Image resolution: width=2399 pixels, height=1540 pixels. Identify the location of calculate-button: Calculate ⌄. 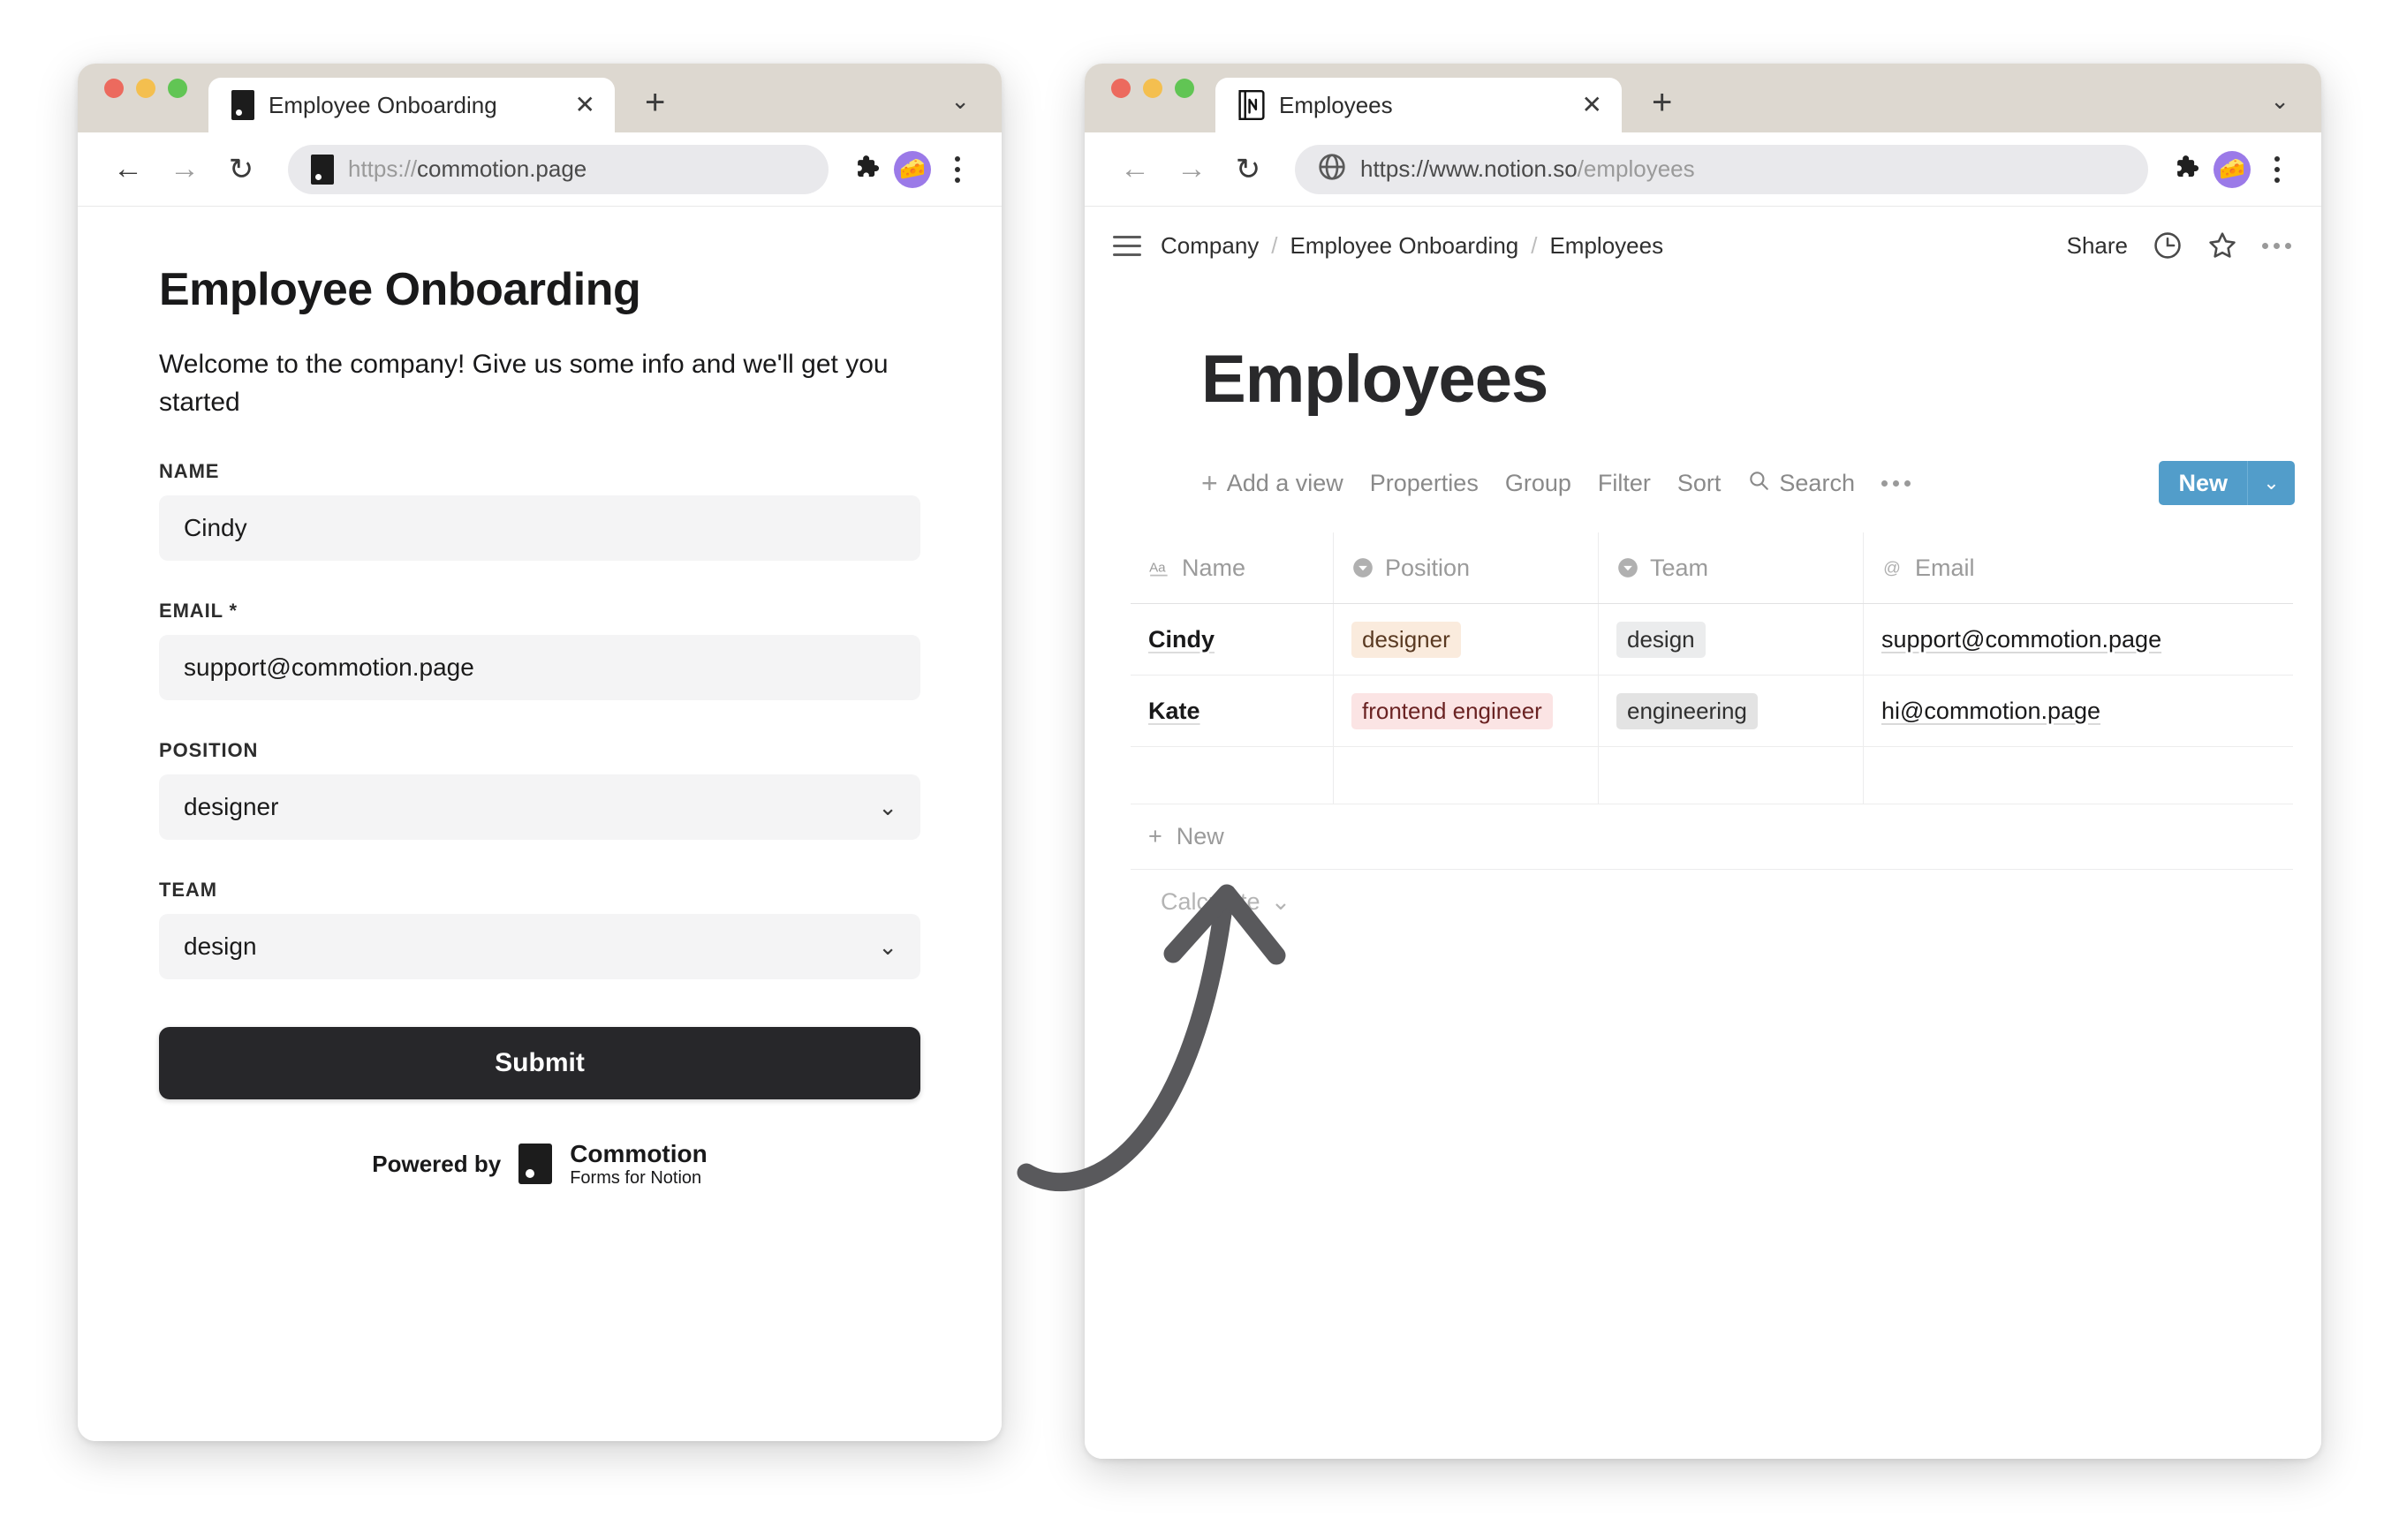
(1712, 901).